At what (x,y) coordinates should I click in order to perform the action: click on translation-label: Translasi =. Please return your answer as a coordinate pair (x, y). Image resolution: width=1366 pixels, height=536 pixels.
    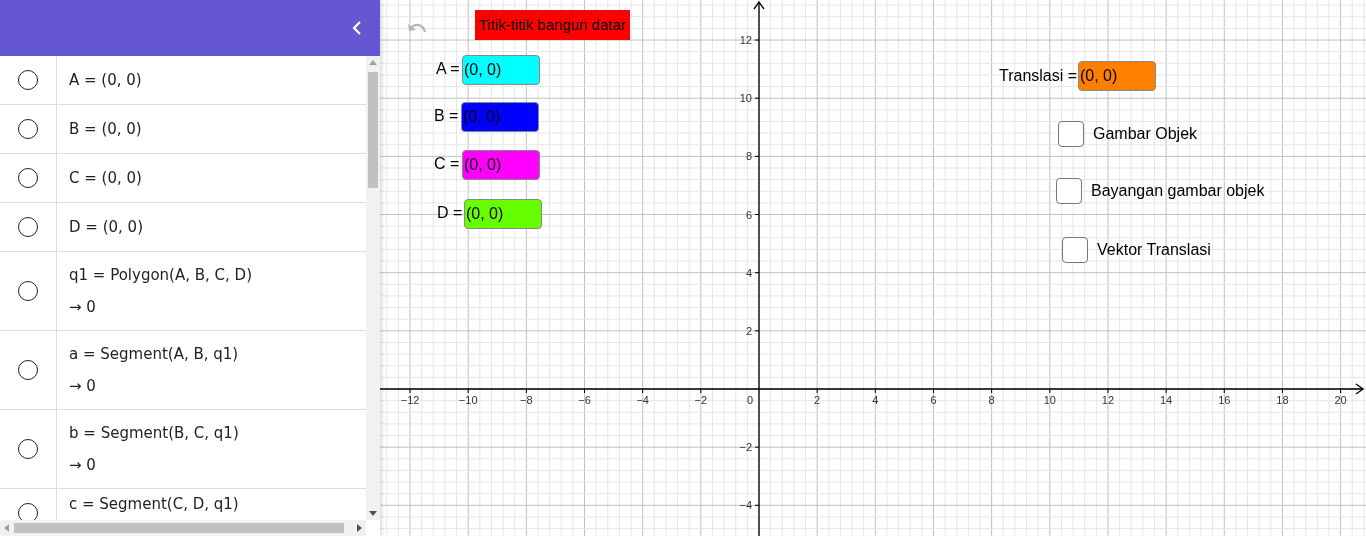
    Looking at the image, I should click on (1038, 76).